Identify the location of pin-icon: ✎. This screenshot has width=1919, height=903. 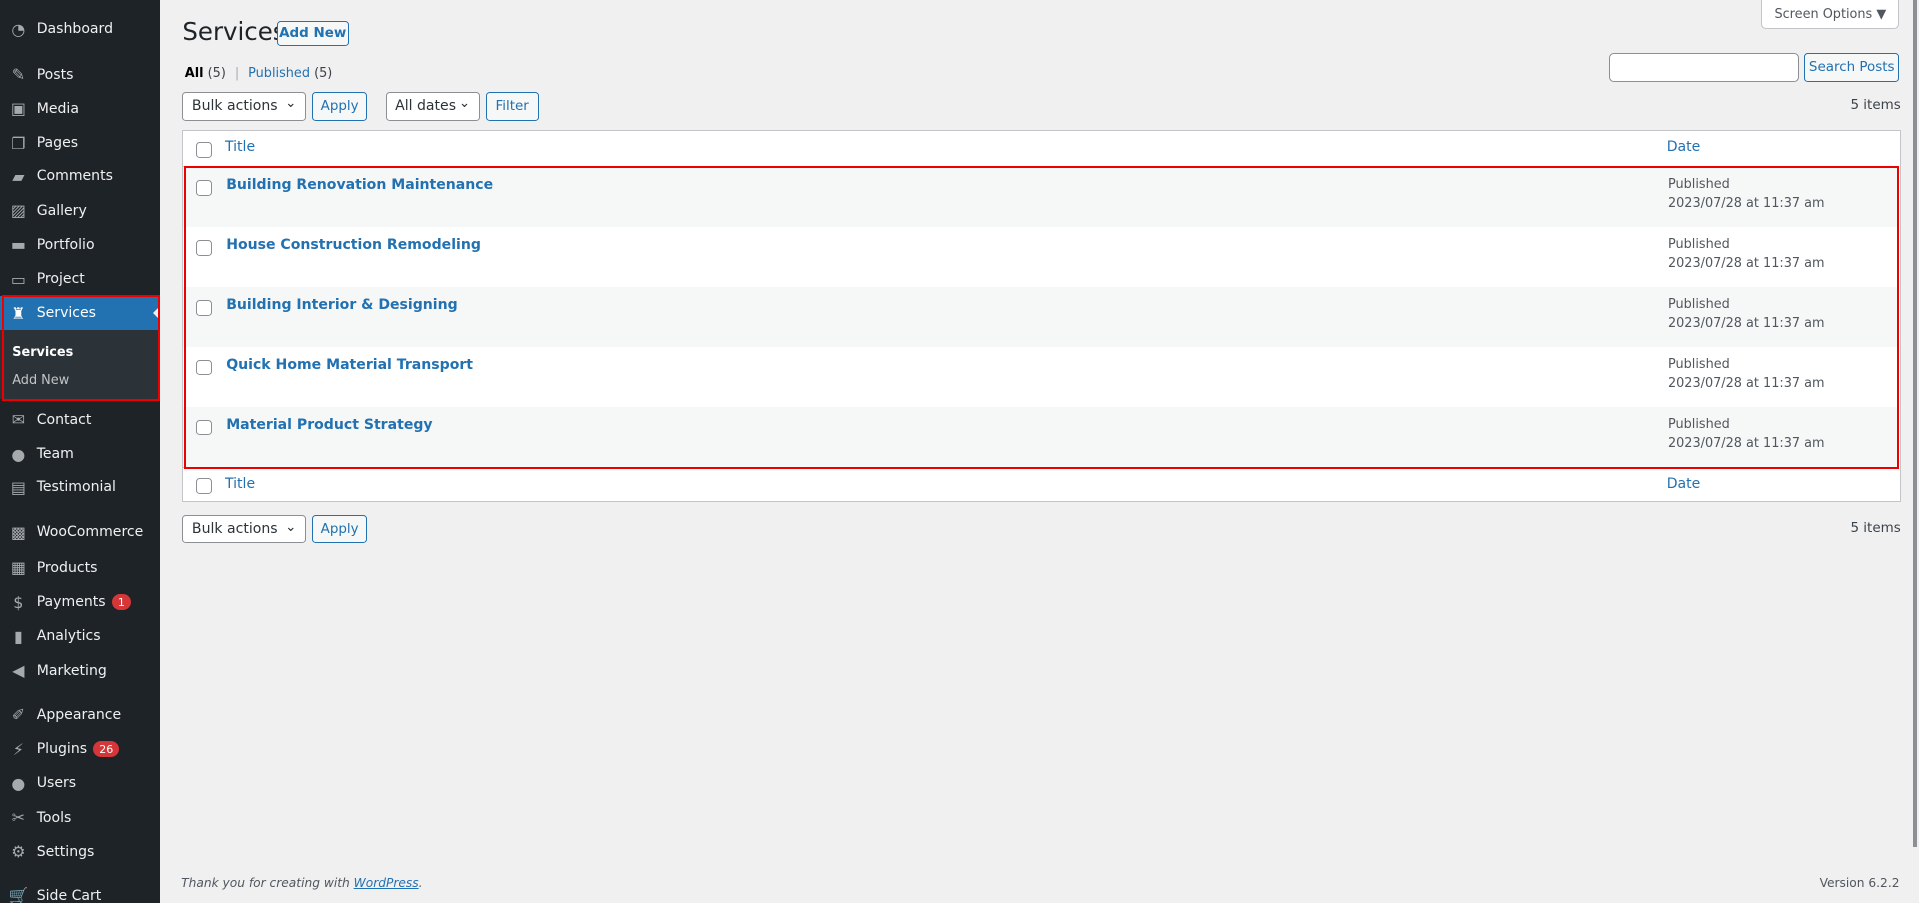
(18, 75).